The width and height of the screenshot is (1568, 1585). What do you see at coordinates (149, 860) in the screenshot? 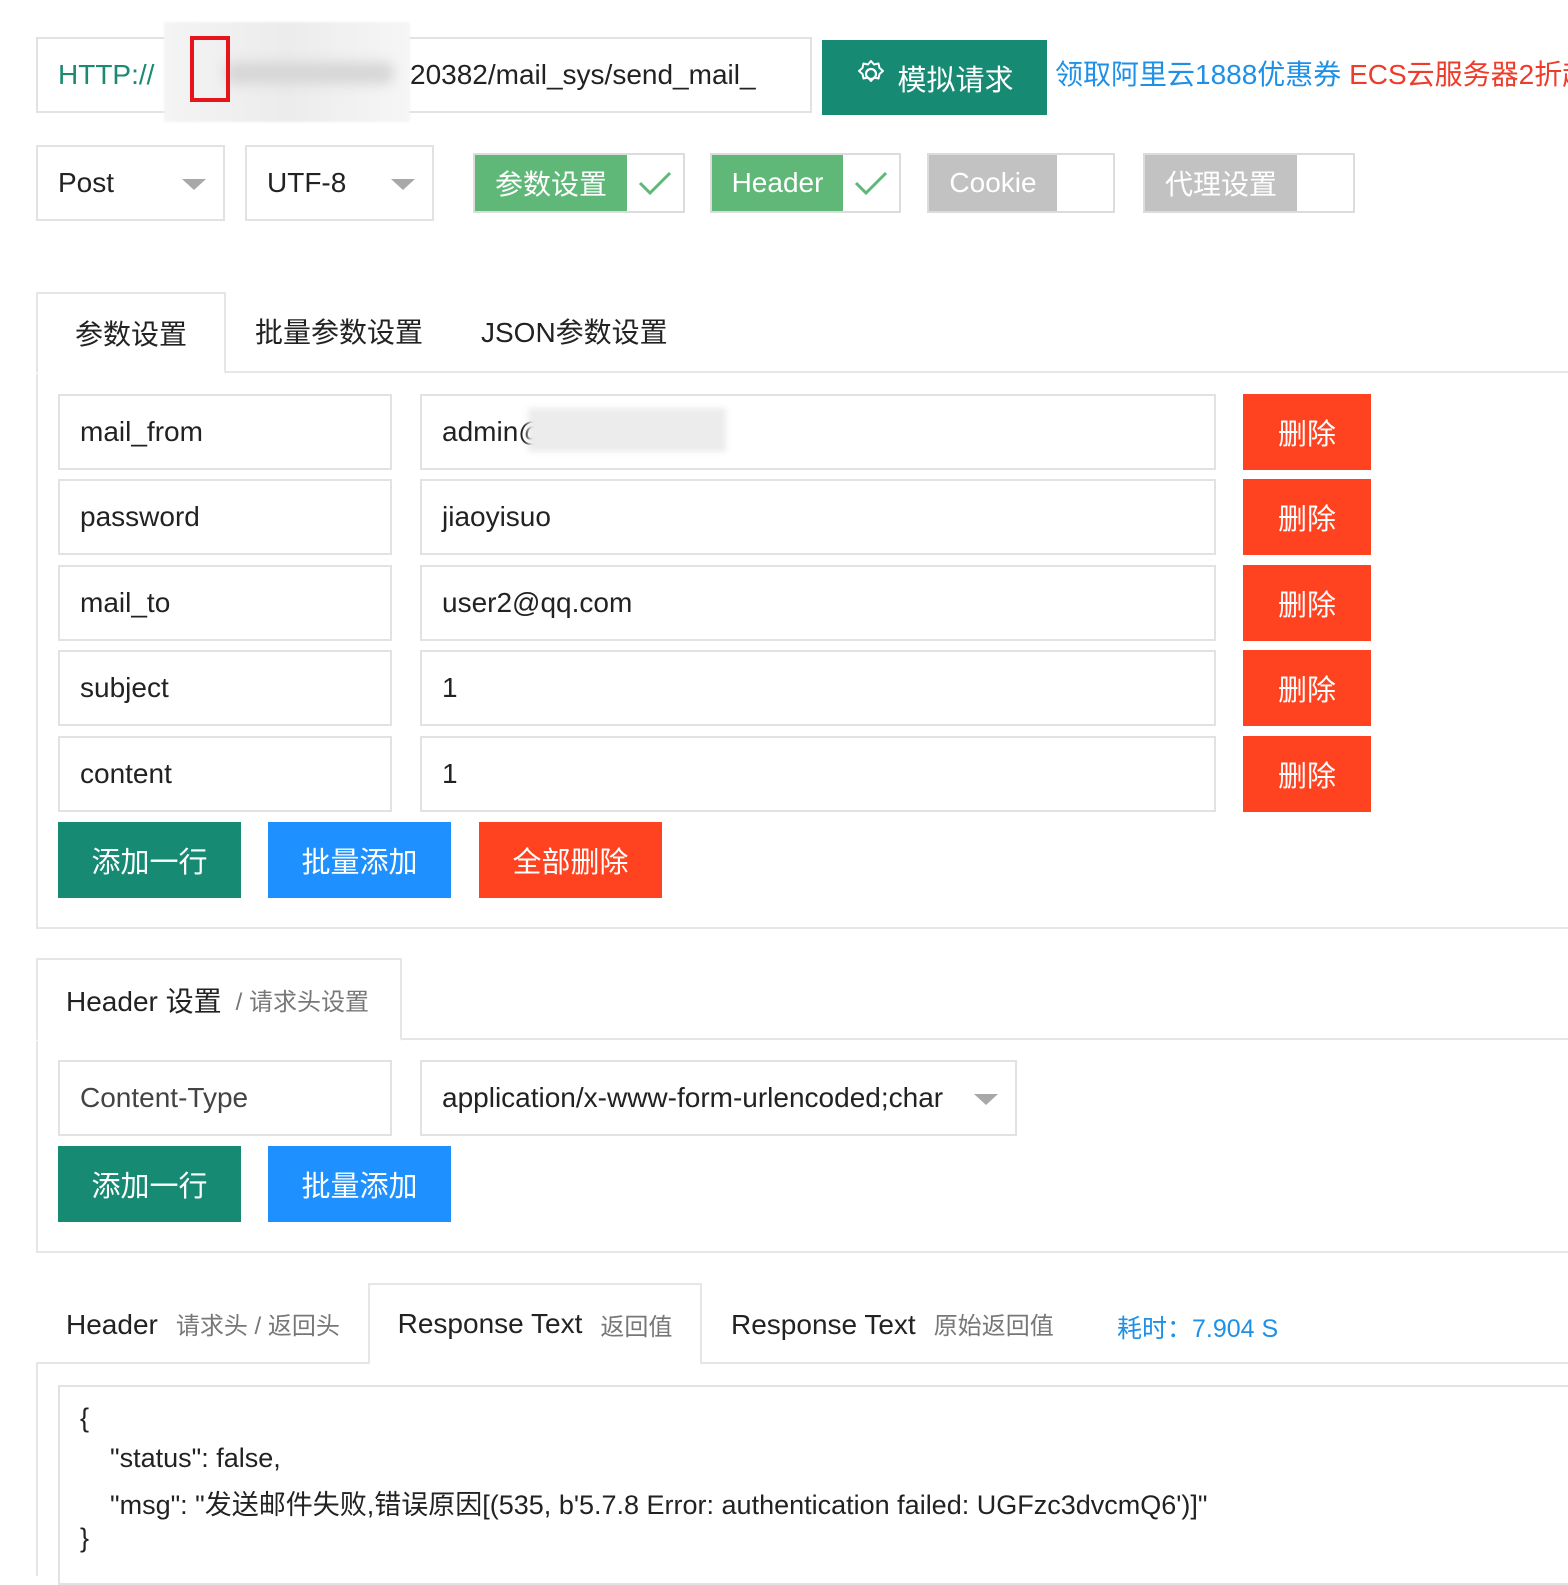
I see `add-row-button: 添加一行` at bounding box center [149, 860].